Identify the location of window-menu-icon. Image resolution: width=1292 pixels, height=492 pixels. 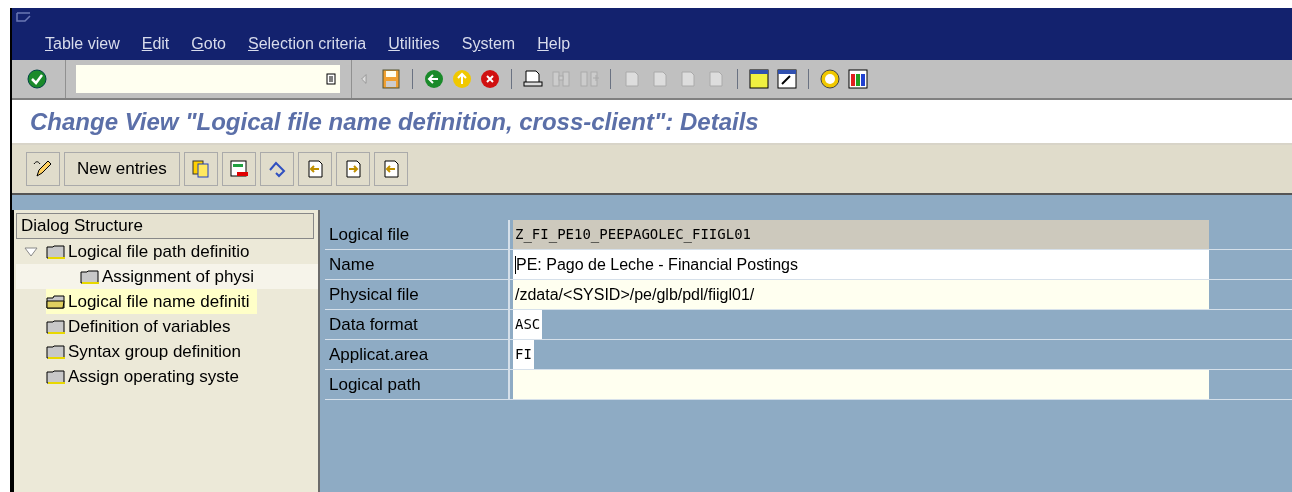
(24, 18).